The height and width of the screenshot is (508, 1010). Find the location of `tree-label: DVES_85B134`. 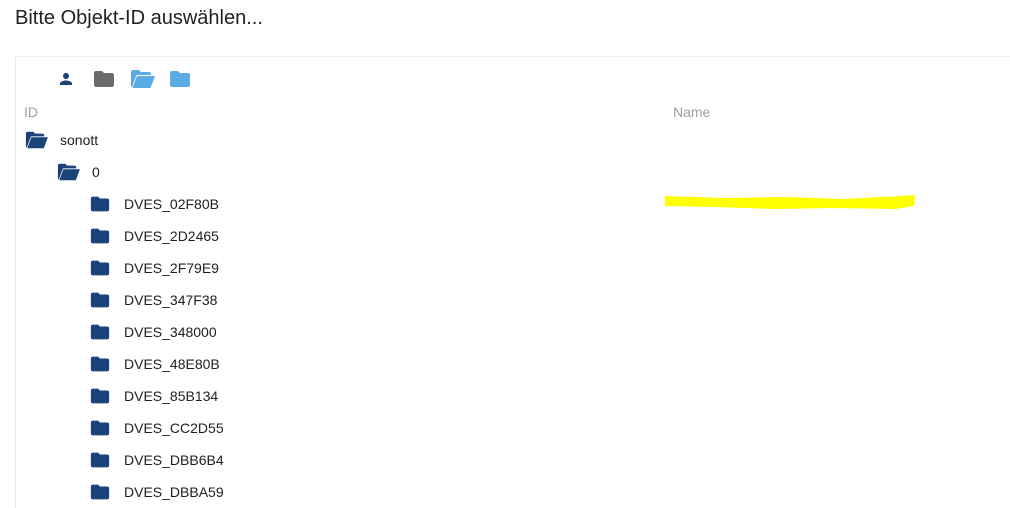

tree-label: DVES_85B134 is located at coordinates (171, 396).